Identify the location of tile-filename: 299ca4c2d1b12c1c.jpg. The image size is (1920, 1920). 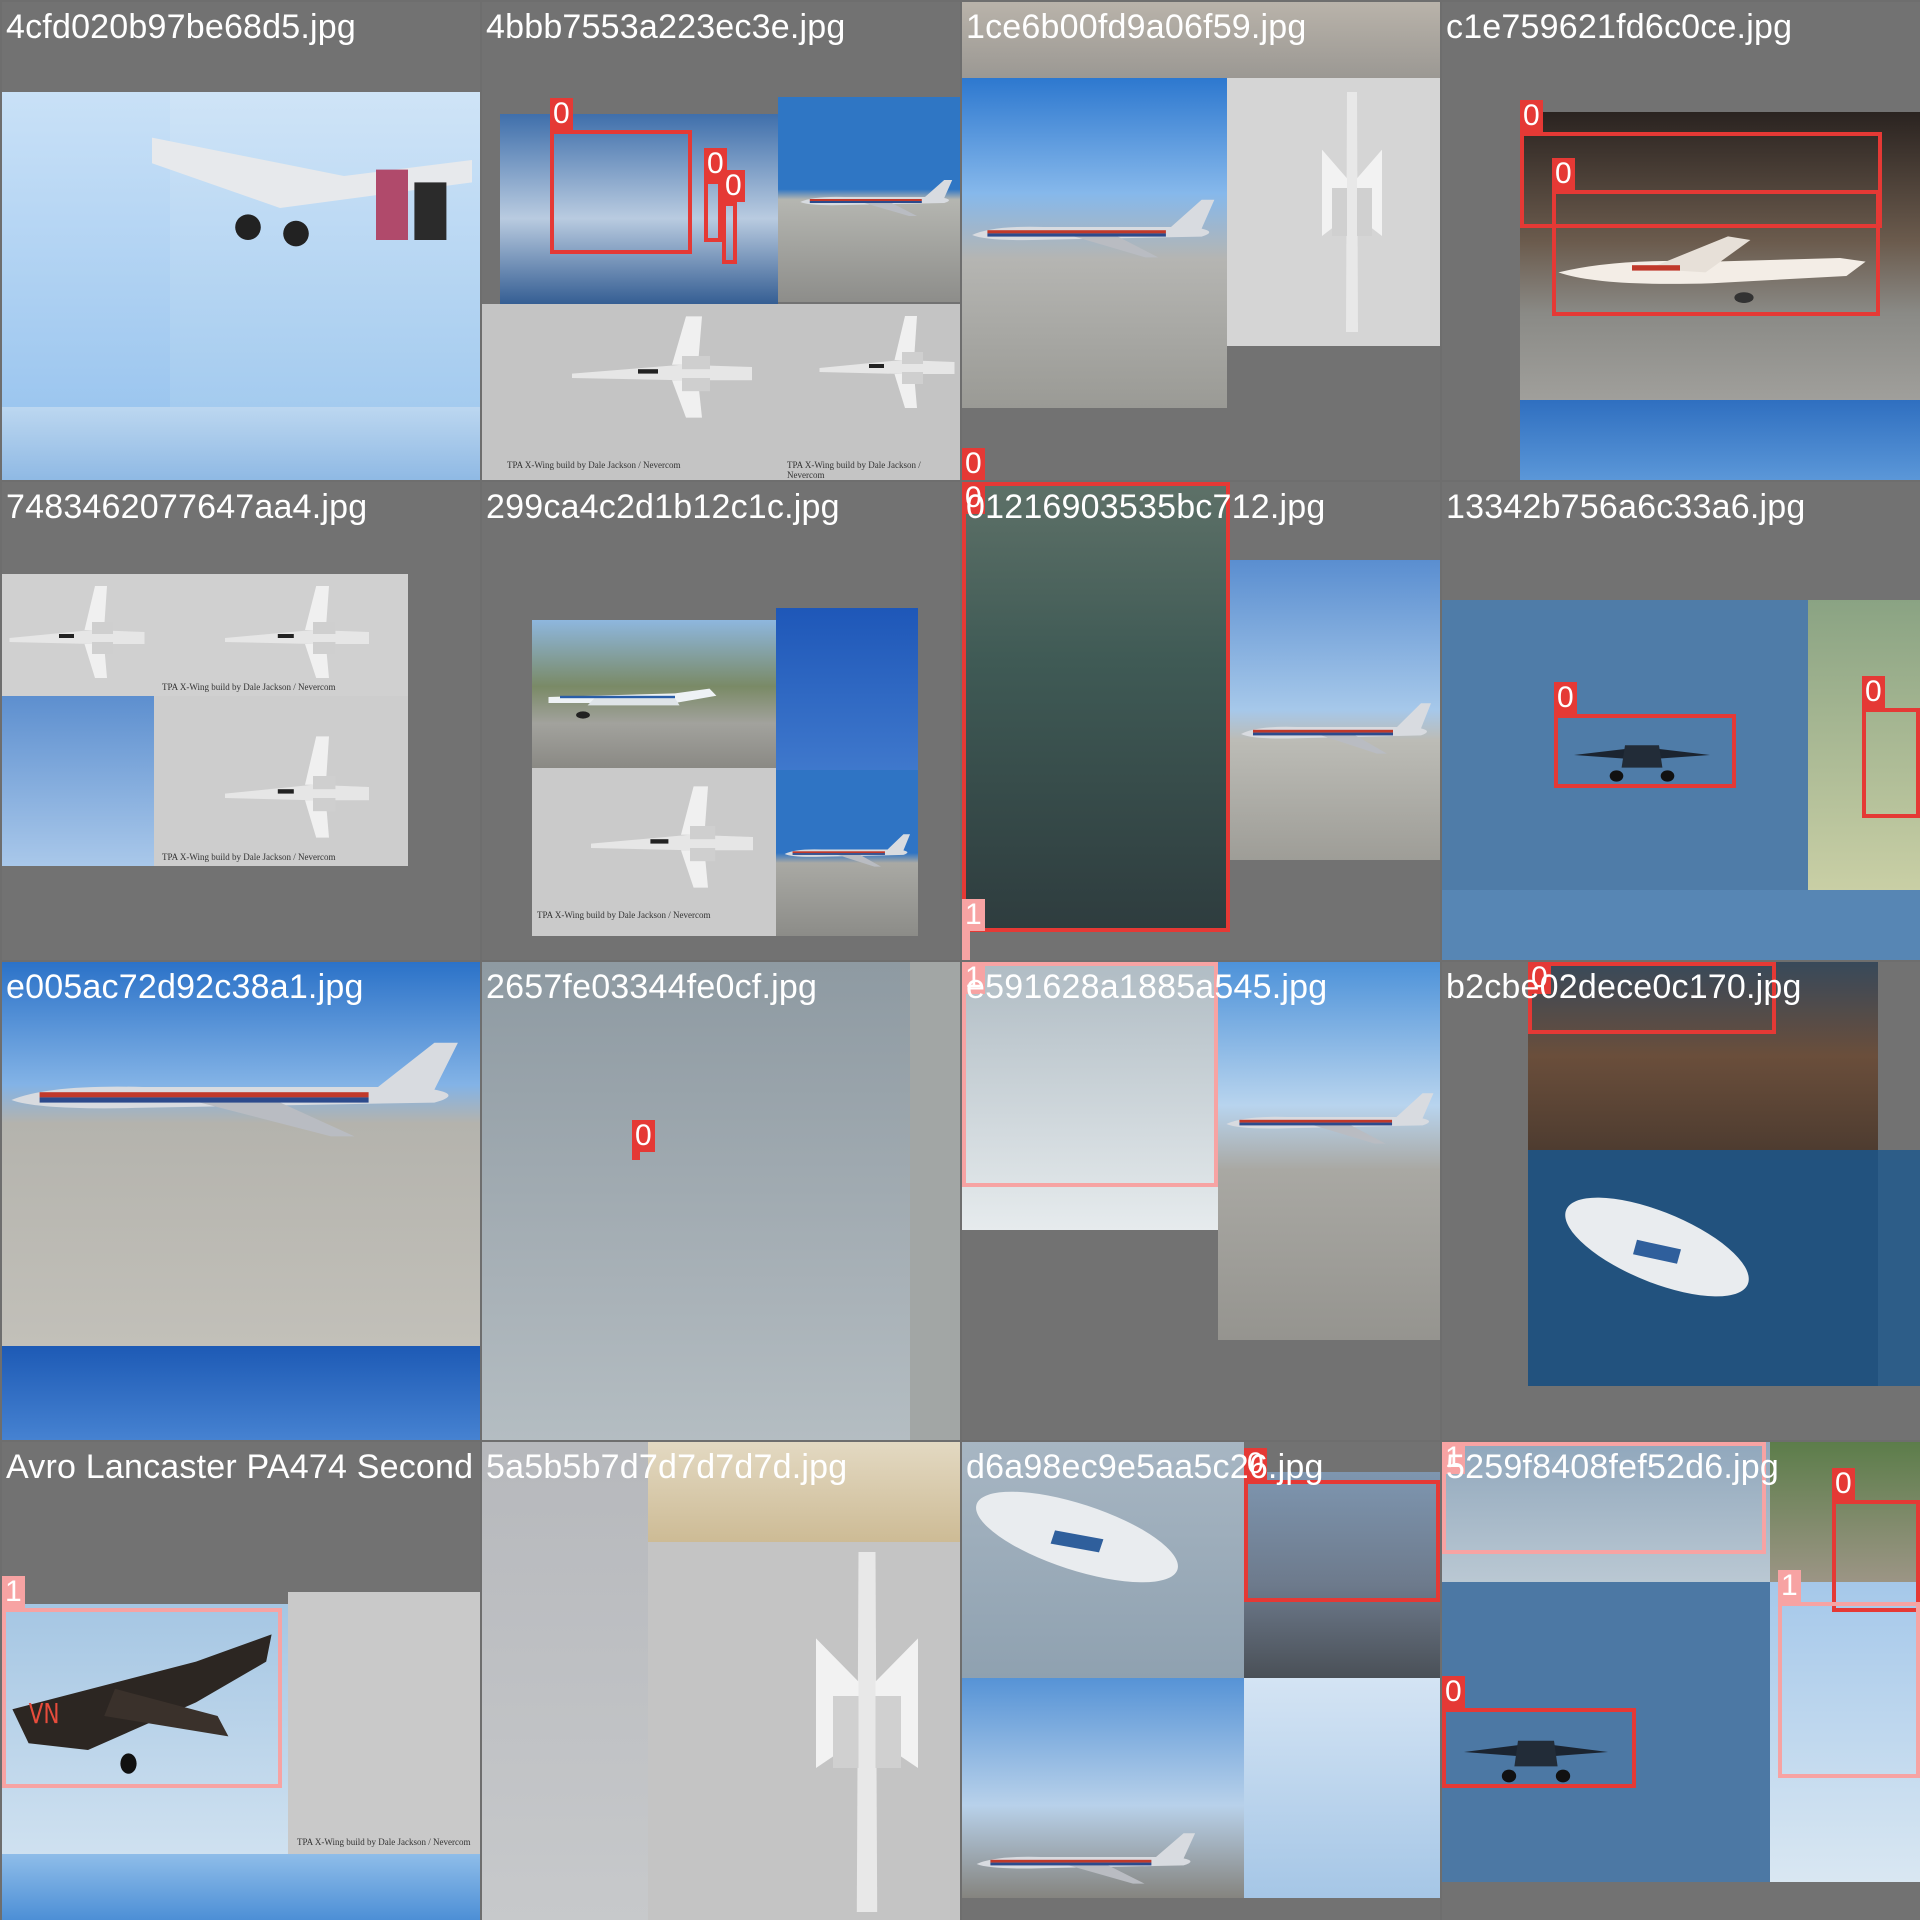
(663, 507).